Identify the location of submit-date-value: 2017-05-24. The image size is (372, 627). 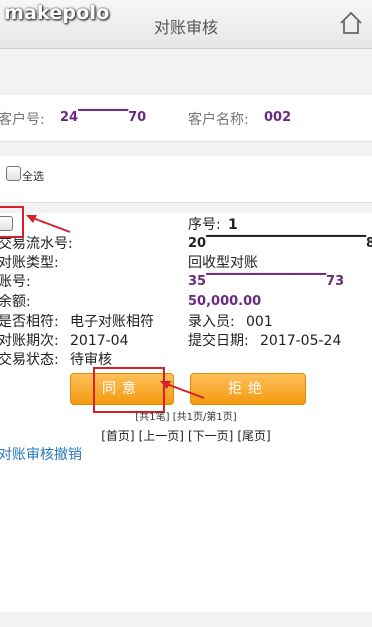
(301, 341).